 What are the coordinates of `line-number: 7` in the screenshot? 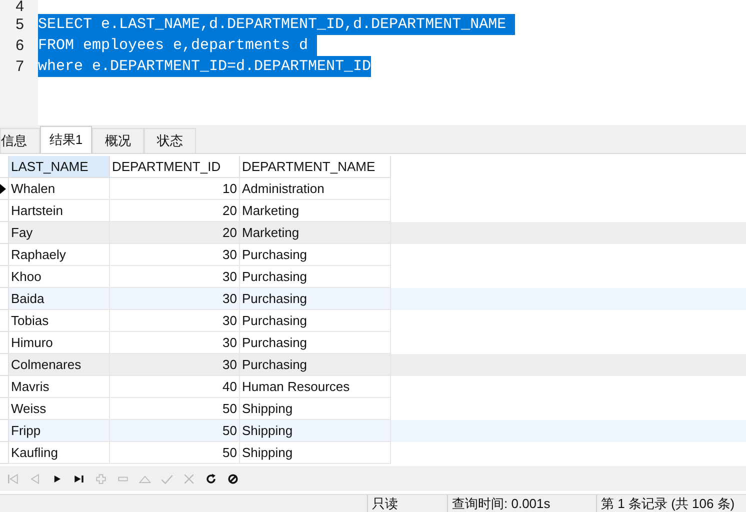 It's located at (20, 67).